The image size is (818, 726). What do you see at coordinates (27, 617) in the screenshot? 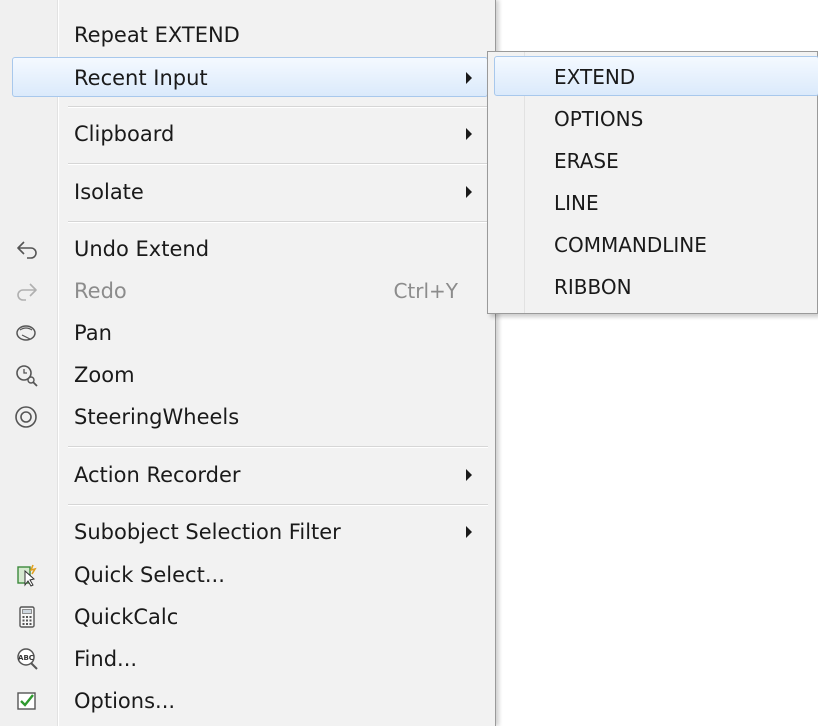
I see `calculator-icon` at bounding box center [27, 617].